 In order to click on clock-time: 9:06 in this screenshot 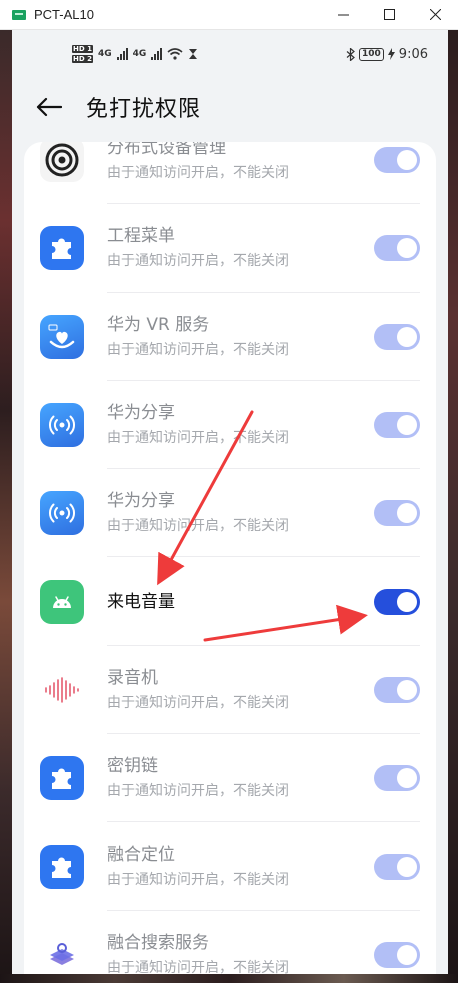, I will do `click(413, 54)`.